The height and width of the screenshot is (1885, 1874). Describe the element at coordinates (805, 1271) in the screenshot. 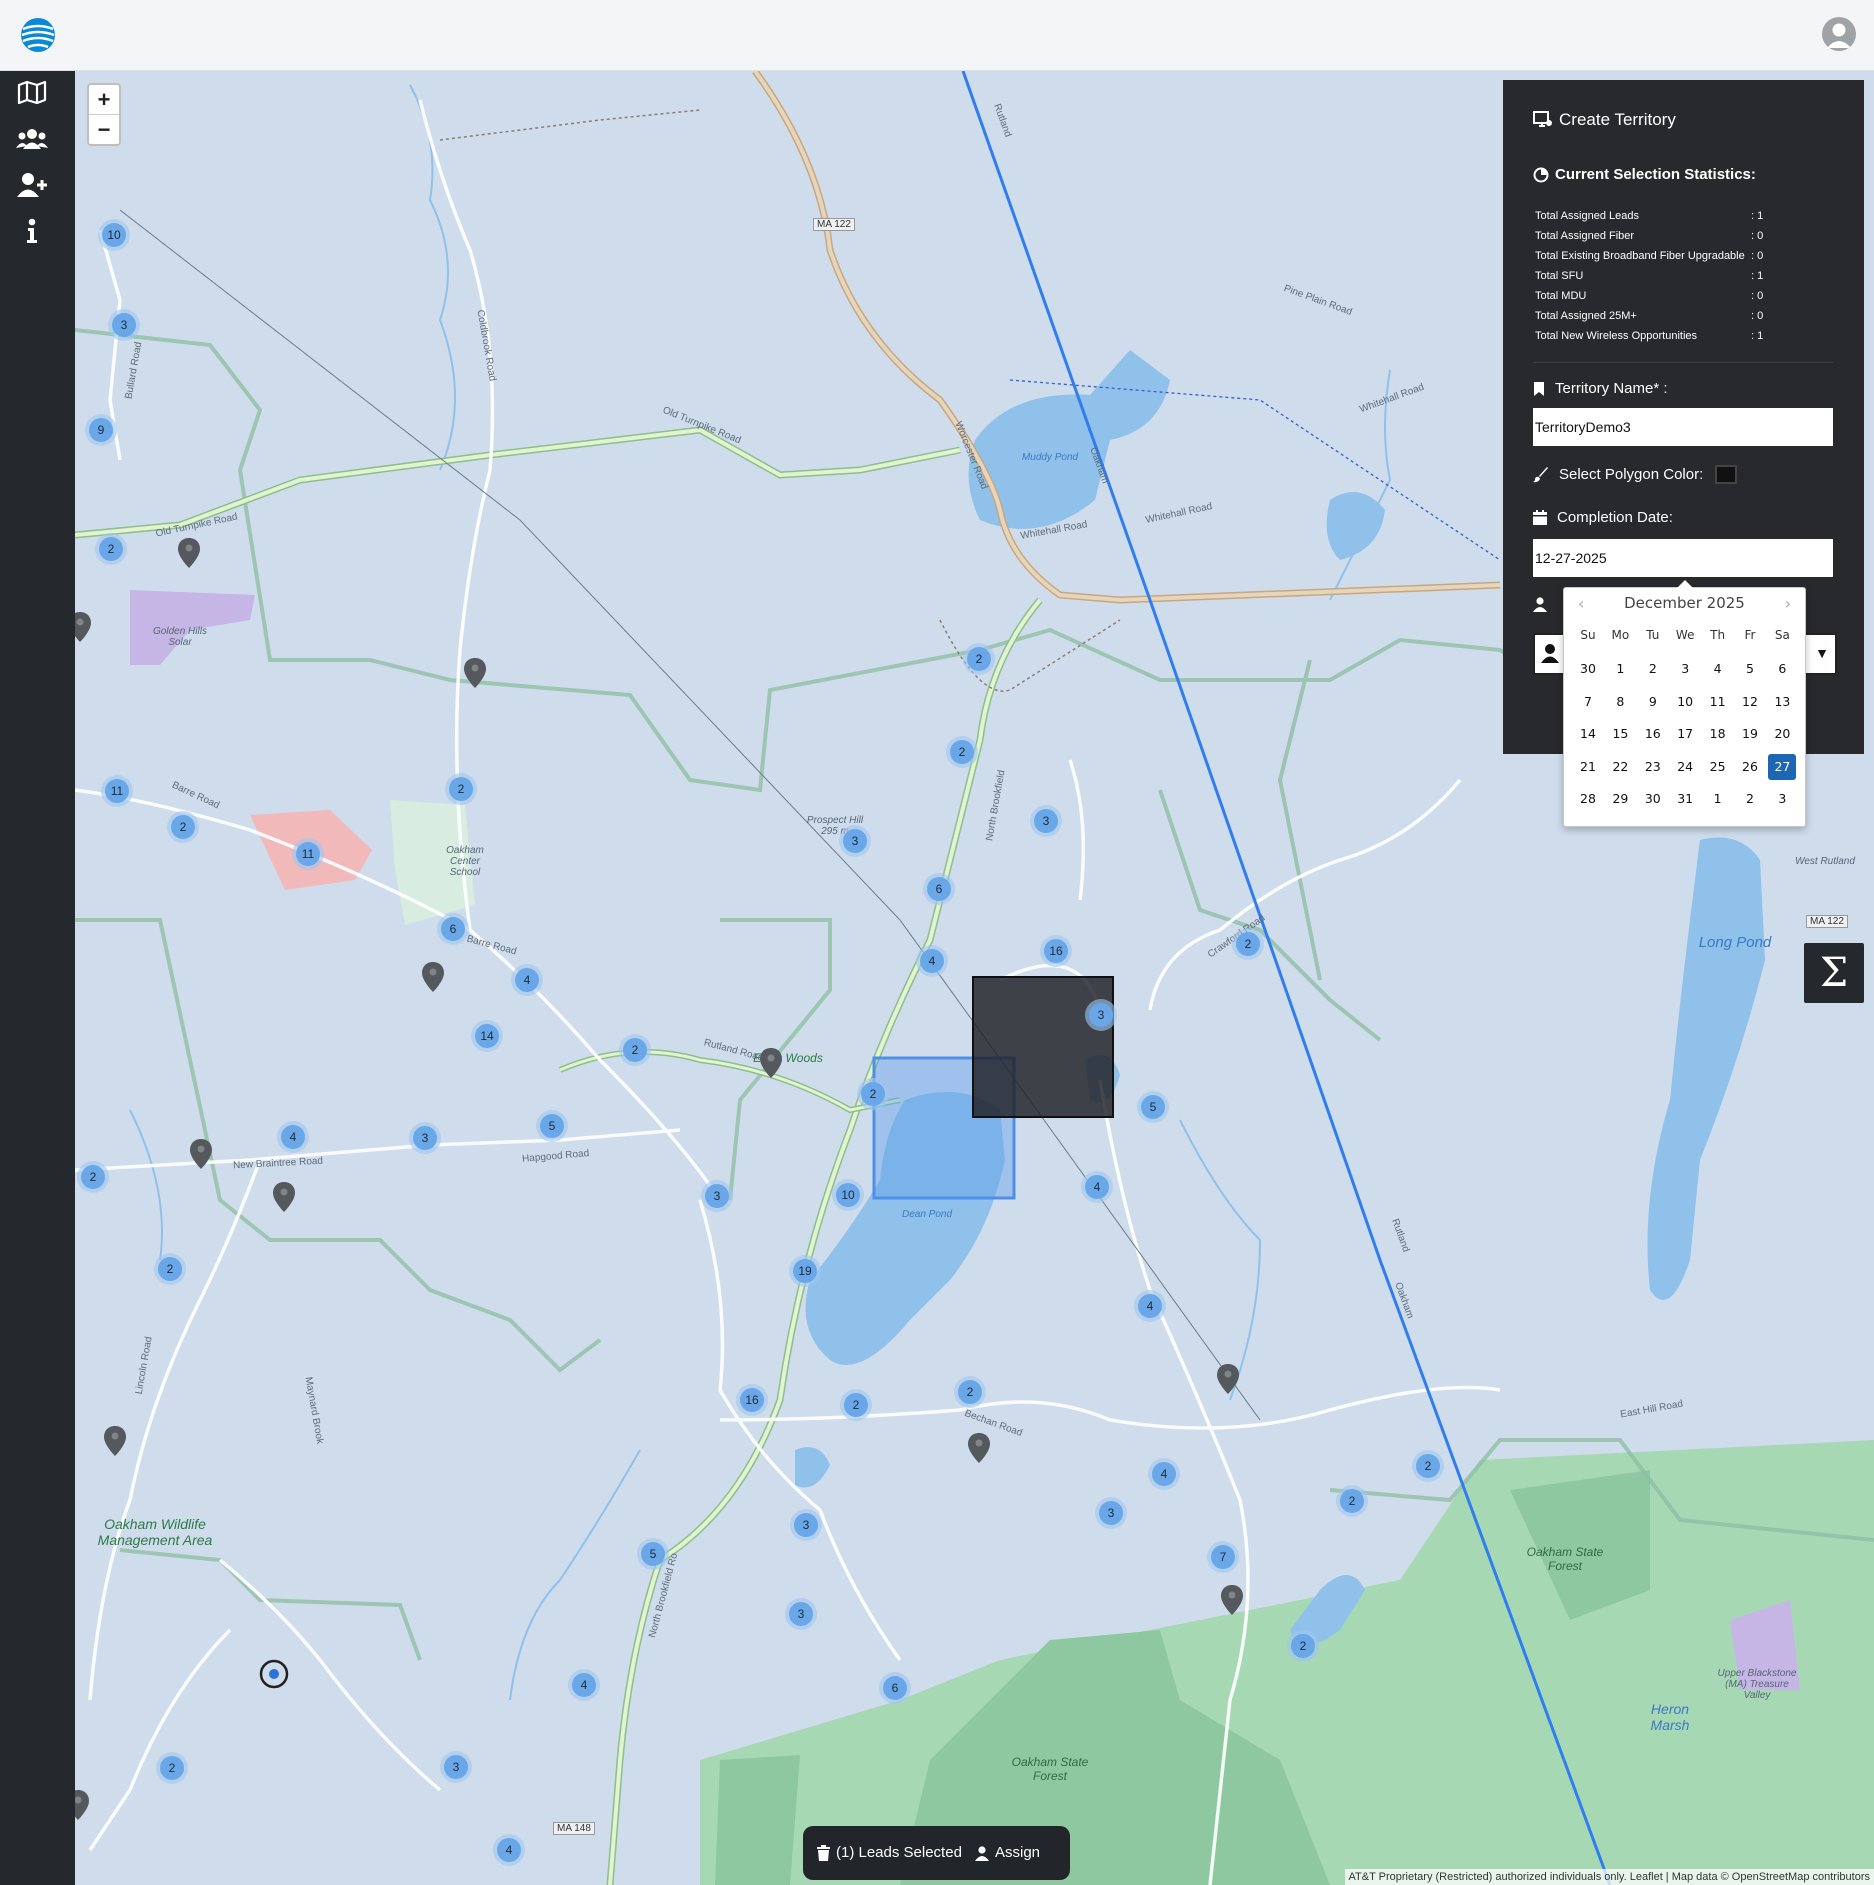

I see `lead-cluster-marker: 19` at that location.